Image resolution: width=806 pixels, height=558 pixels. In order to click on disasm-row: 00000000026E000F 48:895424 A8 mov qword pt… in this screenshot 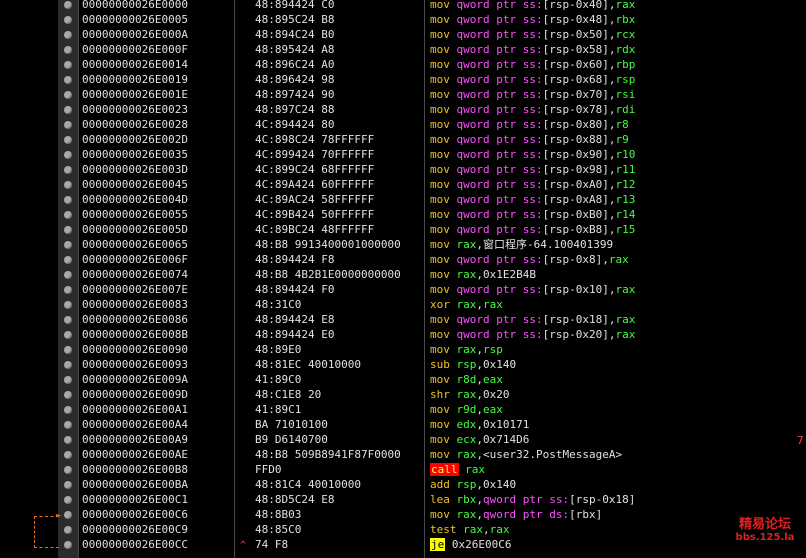, I will do `click(403, 49)`.